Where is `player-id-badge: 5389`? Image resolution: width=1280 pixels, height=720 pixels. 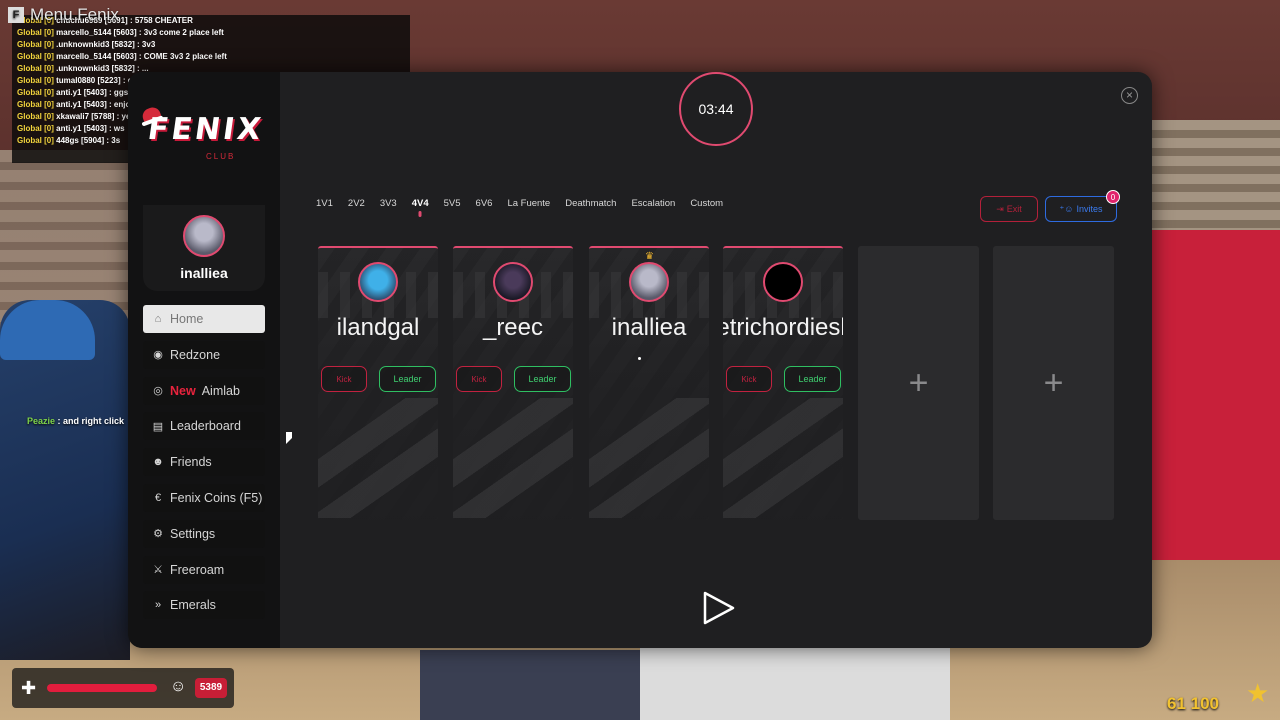
player-id-badge: 5389 is located at coordinates (211, 688).